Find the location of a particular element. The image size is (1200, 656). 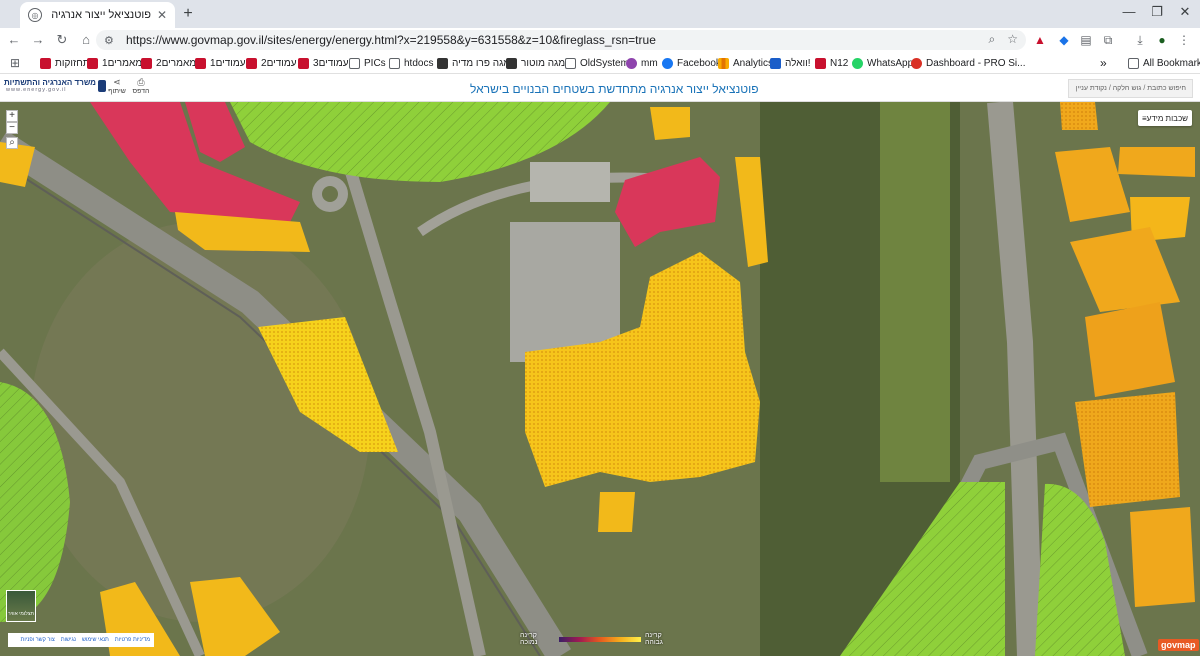

minimize-button: — is located at coordinates (1129, 11).